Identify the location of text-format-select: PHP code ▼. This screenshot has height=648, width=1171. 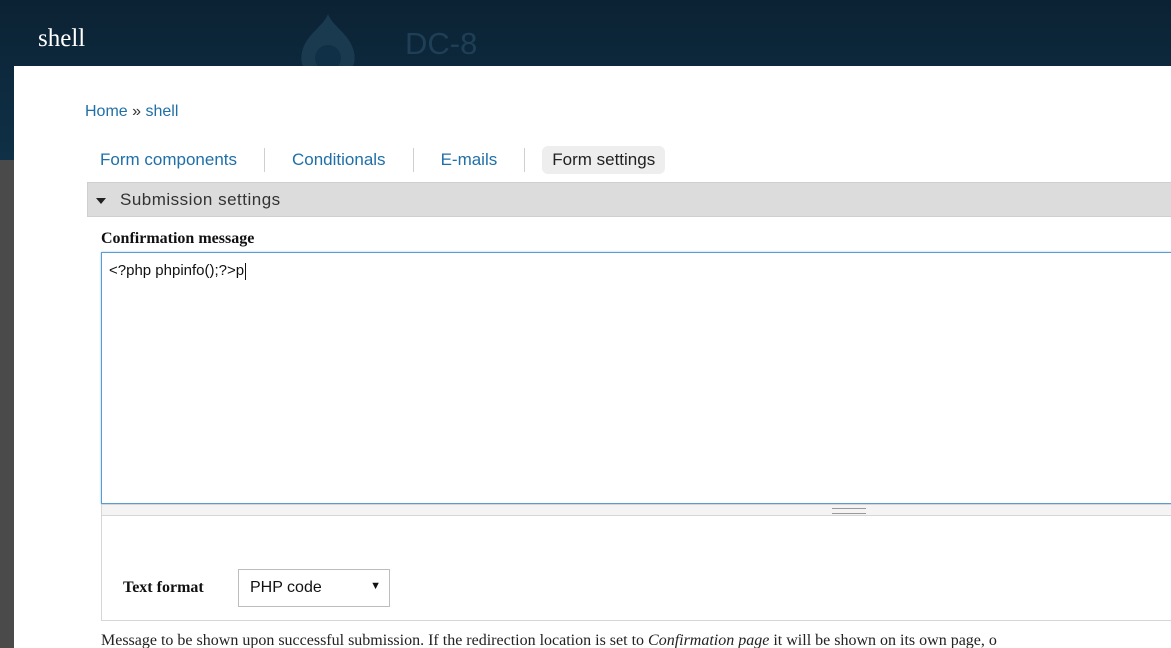
(314, 588).